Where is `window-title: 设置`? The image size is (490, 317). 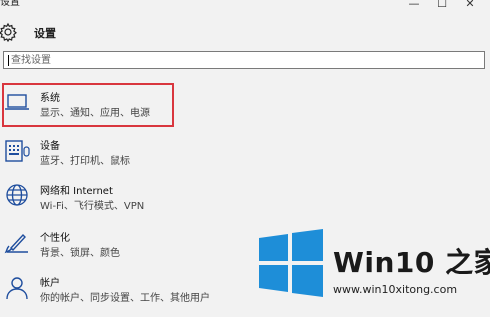
window-title: 设置 is located at coordinates (10, 4).